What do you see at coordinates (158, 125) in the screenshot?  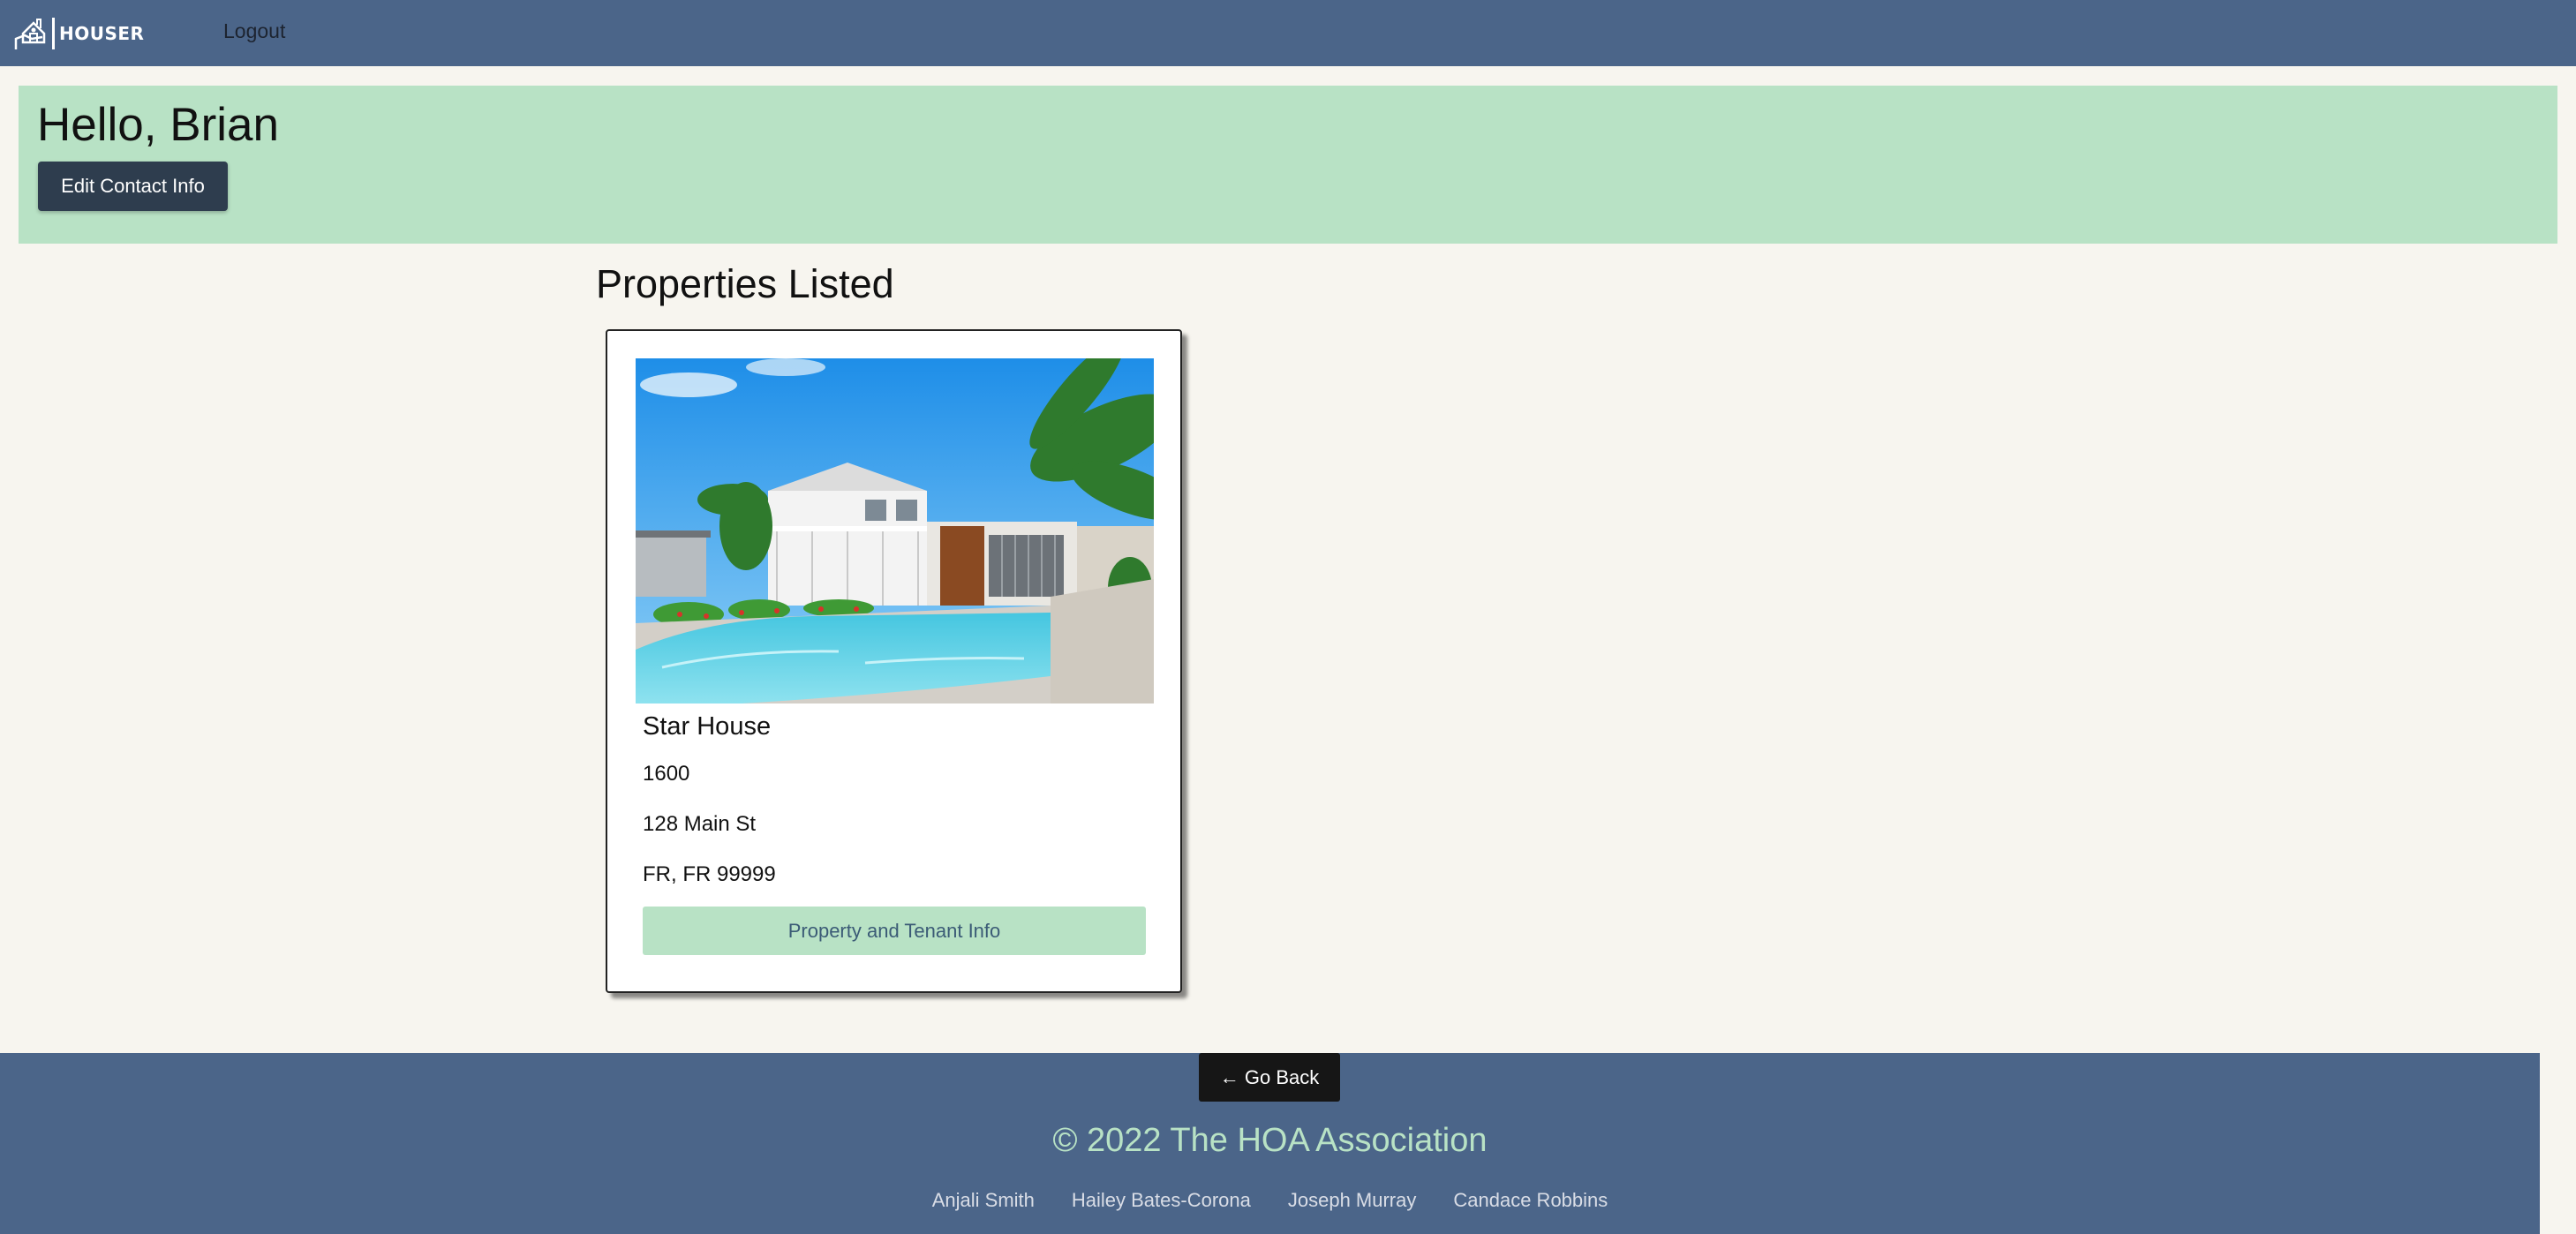 I see `greeting-heading: Hello, Brian` at bounding box center [158, 125].